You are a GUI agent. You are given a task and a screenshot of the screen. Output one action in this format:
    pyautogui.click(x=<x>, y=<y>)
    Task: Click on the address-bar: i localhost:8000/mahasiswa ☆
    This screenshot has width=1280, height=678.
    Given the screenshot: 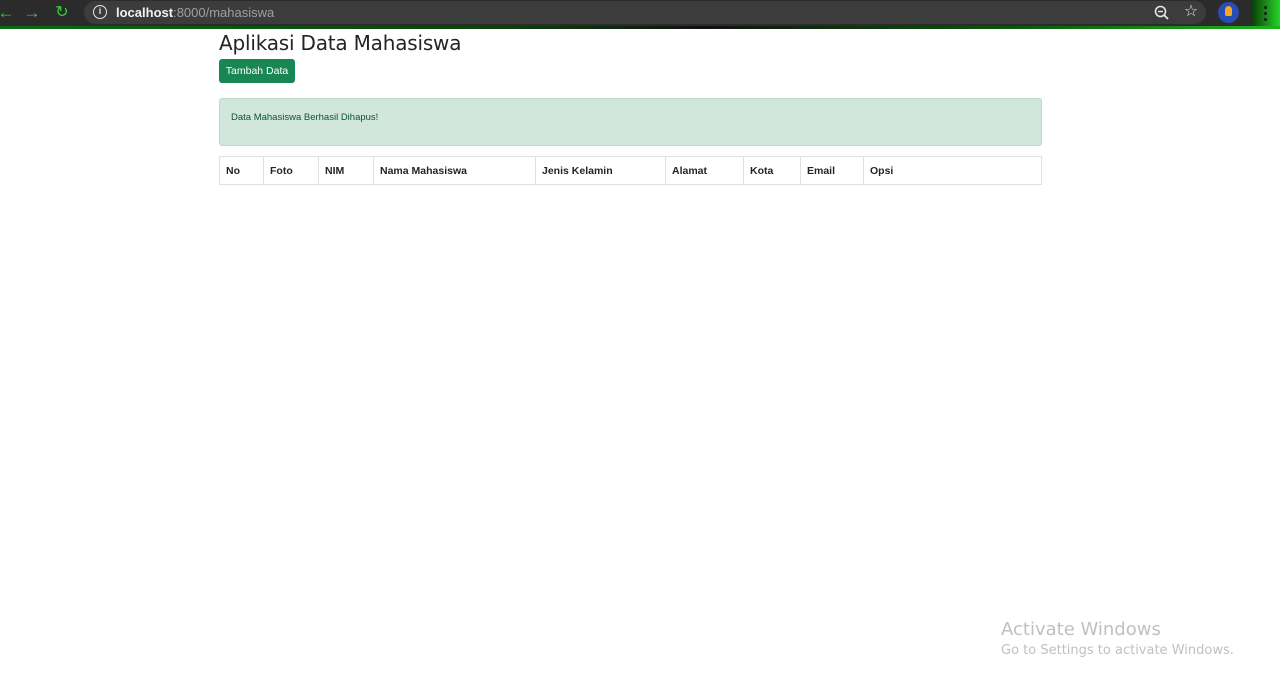 What is the action you would take?
    pyautogui.click(x=645, y=12)
    